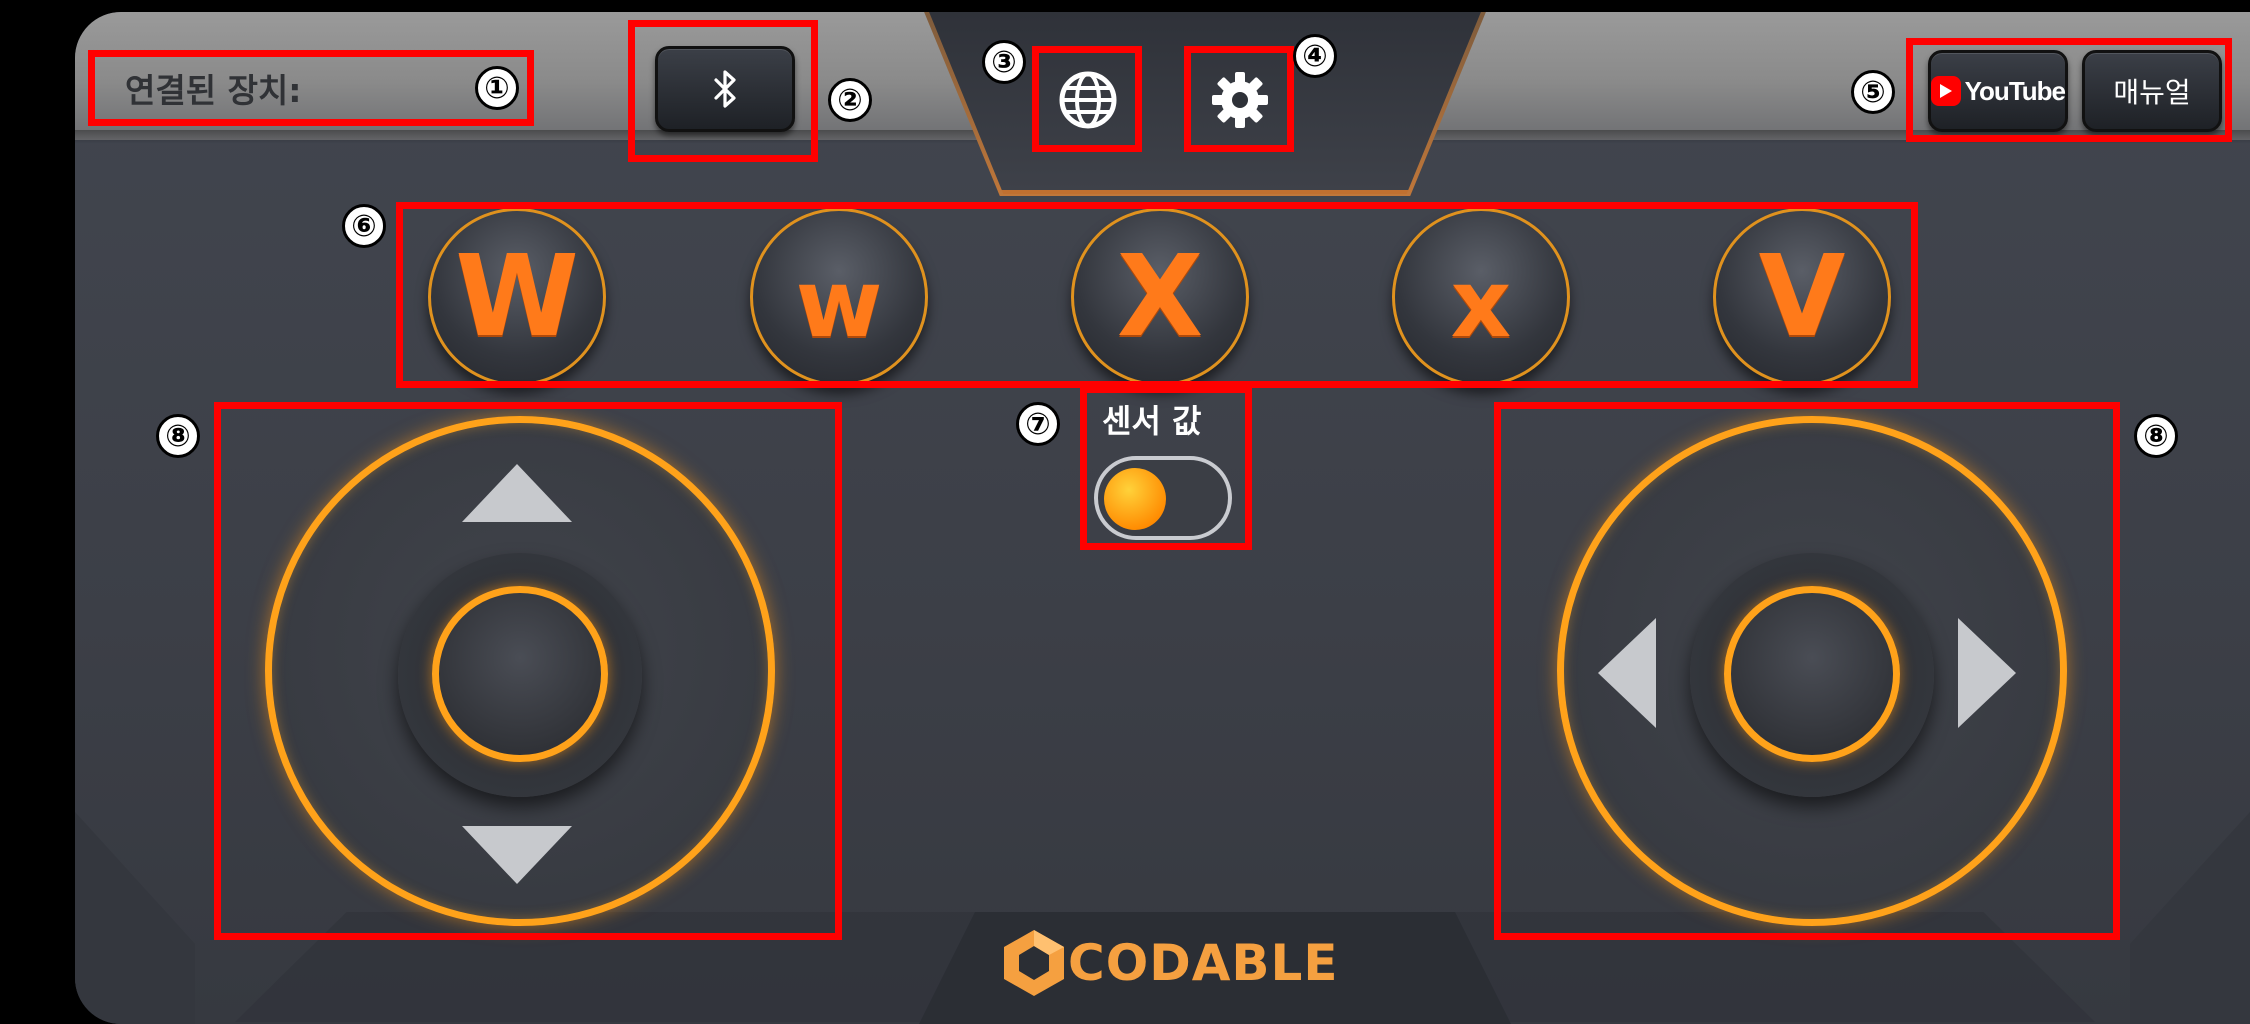 Image resolution: width=2250 pixels, height=1024 pixels. I want to click on highlight-box-8-right, so click(1807, 671).